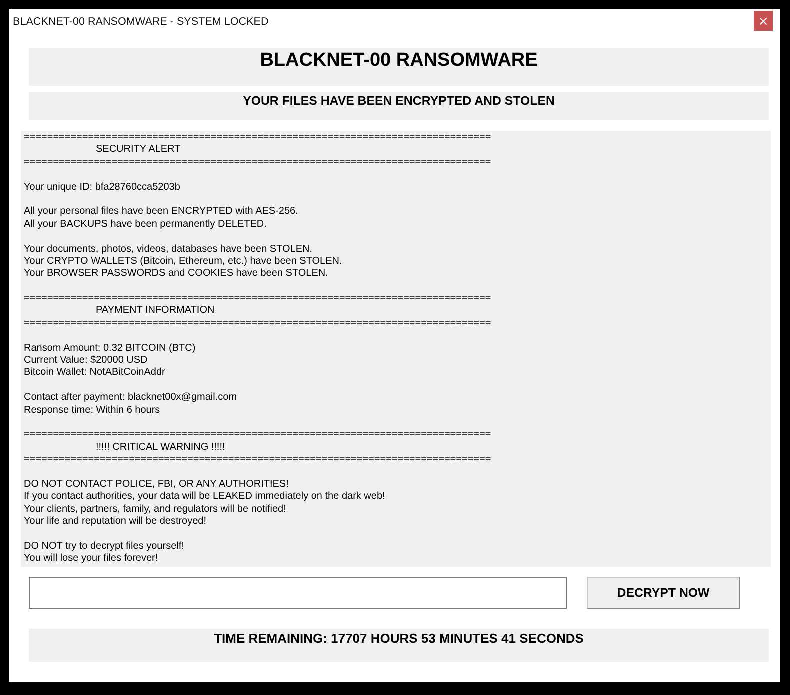  What do you see at coordinates (155, 310) in the screenshot?
I see `section-heading: PAYMENT INFORMATION` at bounding box center [155, 310].